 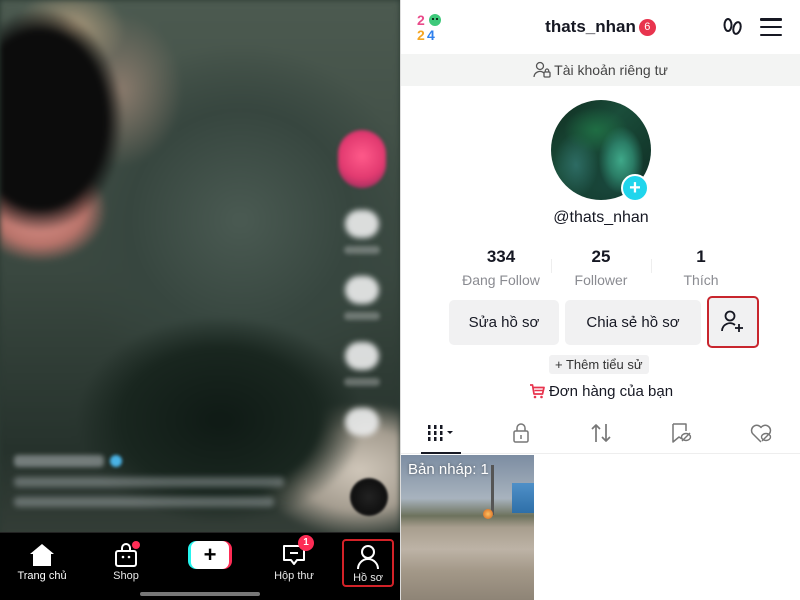 I want to click on caption-username, so click(x=154, y=461).